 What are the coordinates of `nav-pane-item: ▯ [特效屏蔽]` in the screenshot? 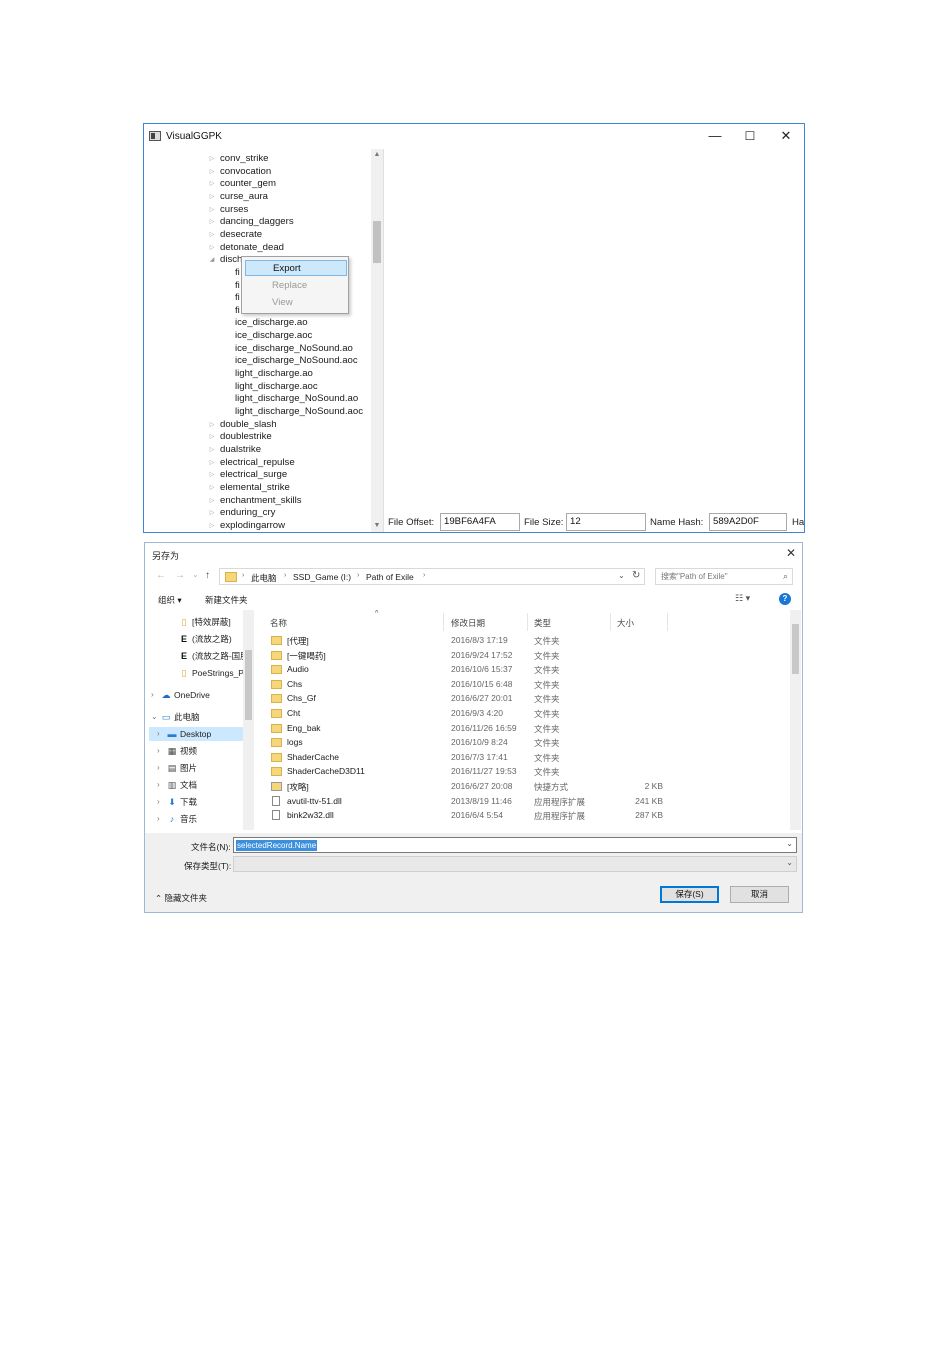 It's located at (196, 622).